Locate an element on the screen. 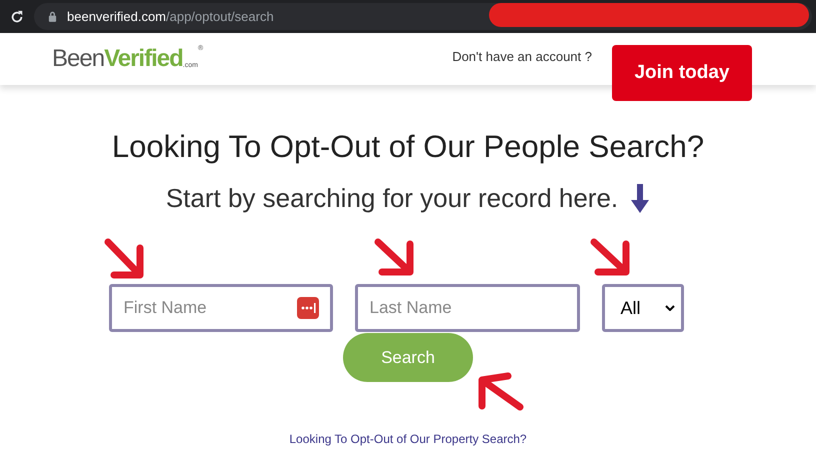 This screenshot has height=467, width=816. chevron-icon is located at coordinates (669, 308).